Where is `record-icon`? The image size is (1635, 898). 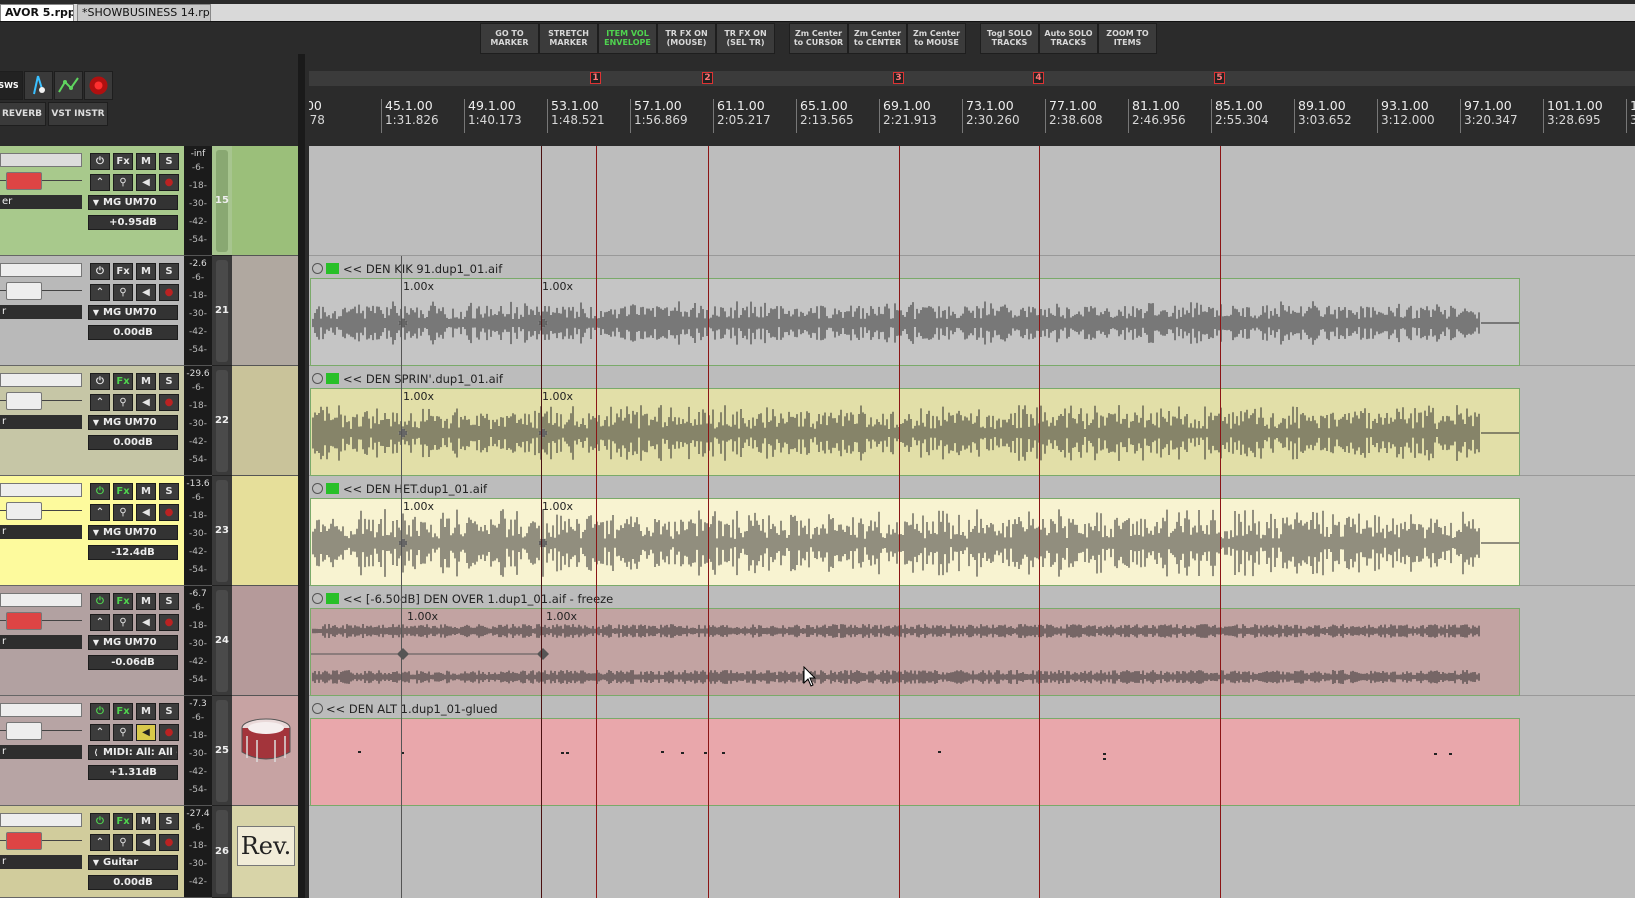
record-icon is located at coordinates (98, 85).